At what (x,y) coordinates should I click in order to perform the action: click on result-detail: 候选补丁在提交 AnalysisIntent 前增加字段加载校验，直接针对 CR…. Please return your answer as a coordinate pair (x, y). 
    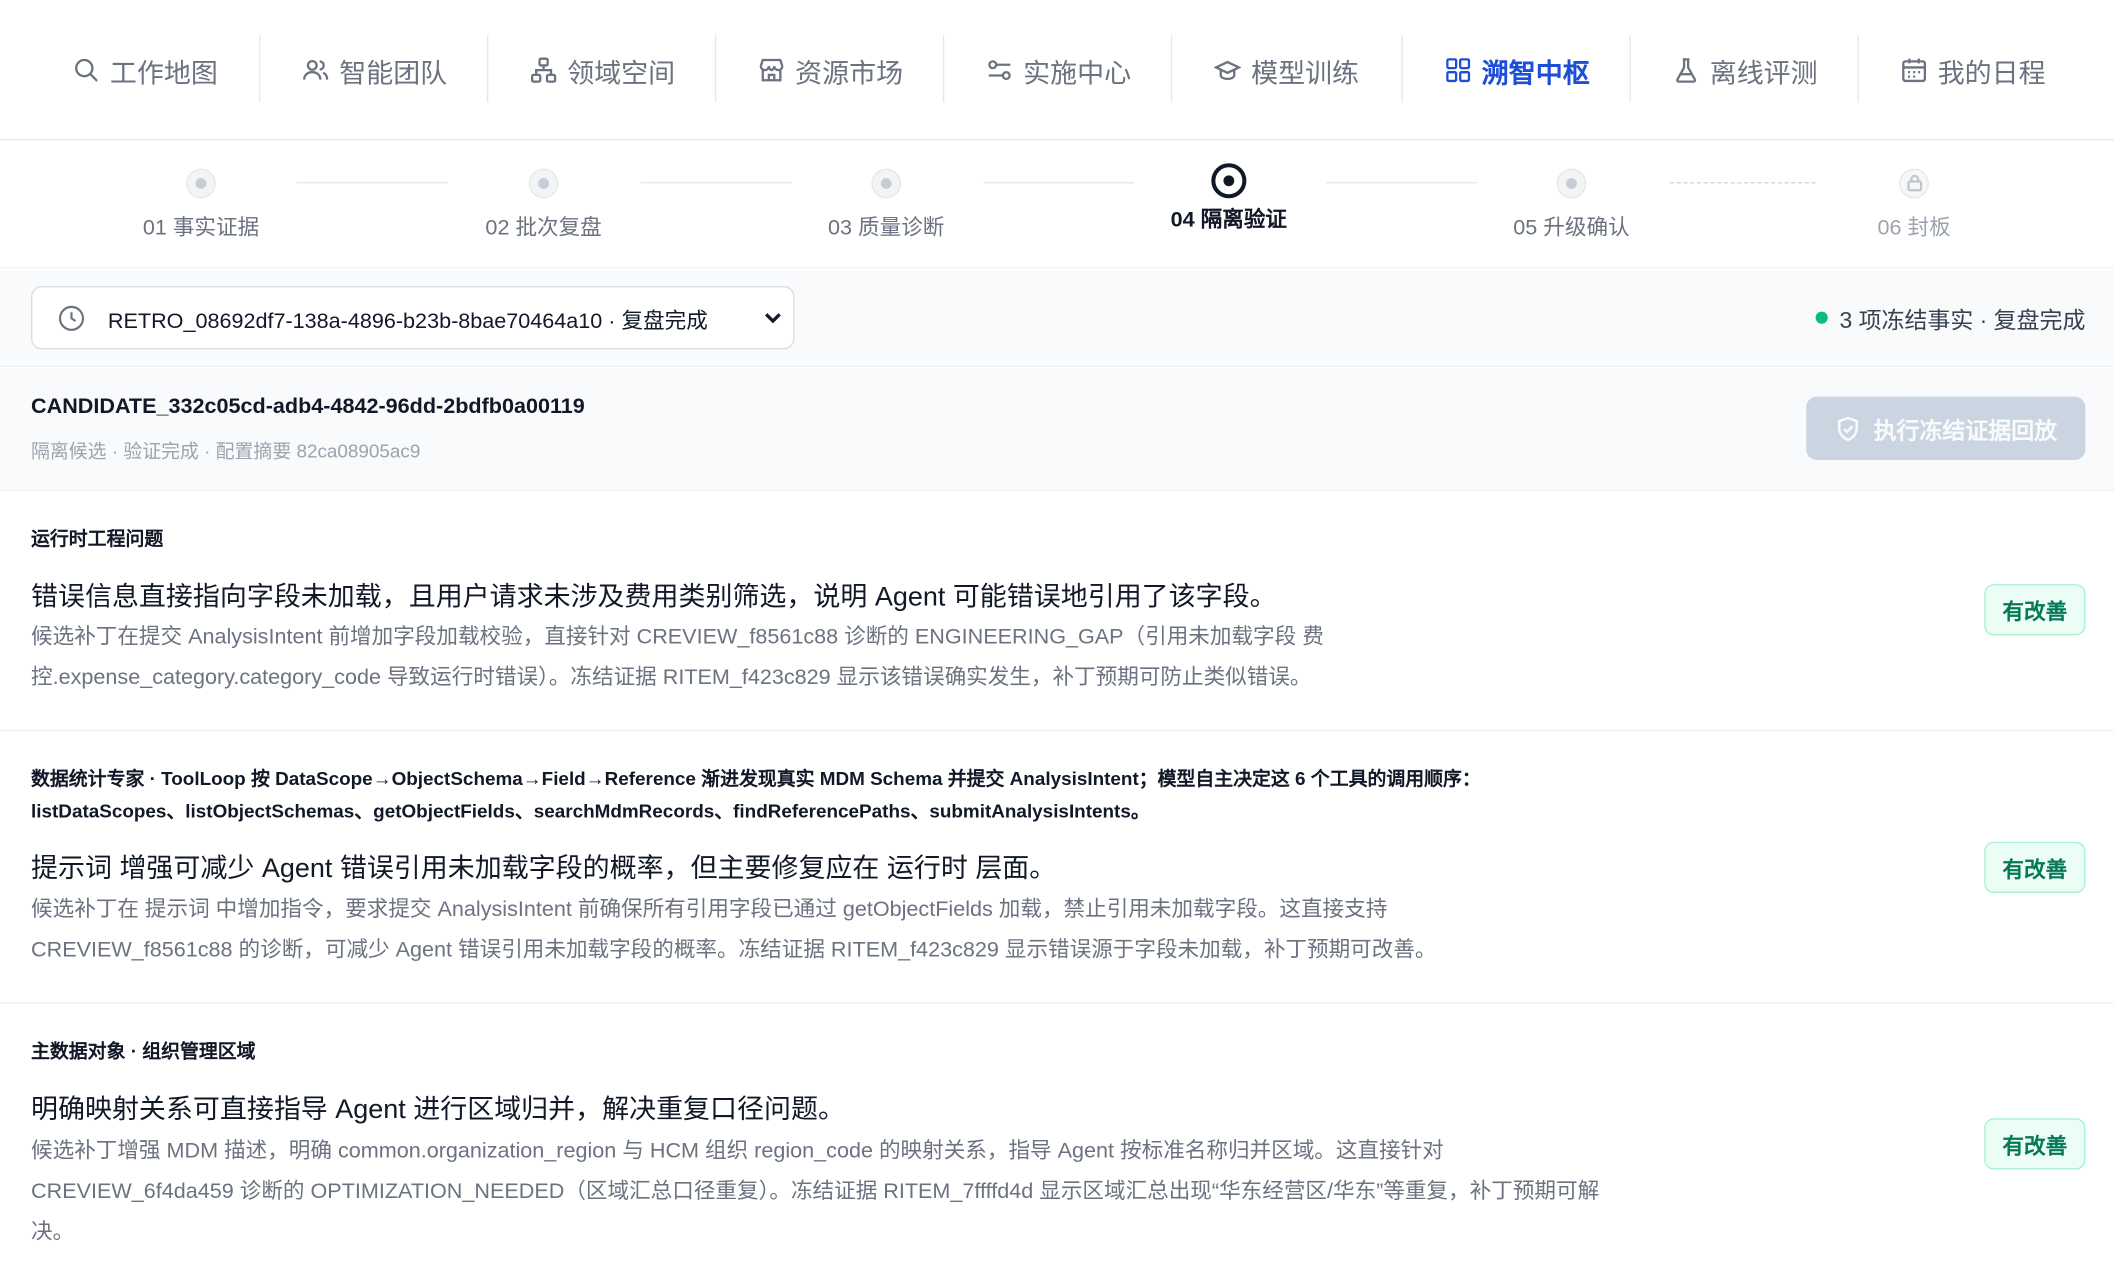
    Looking at the image, I should click on (677, 657).